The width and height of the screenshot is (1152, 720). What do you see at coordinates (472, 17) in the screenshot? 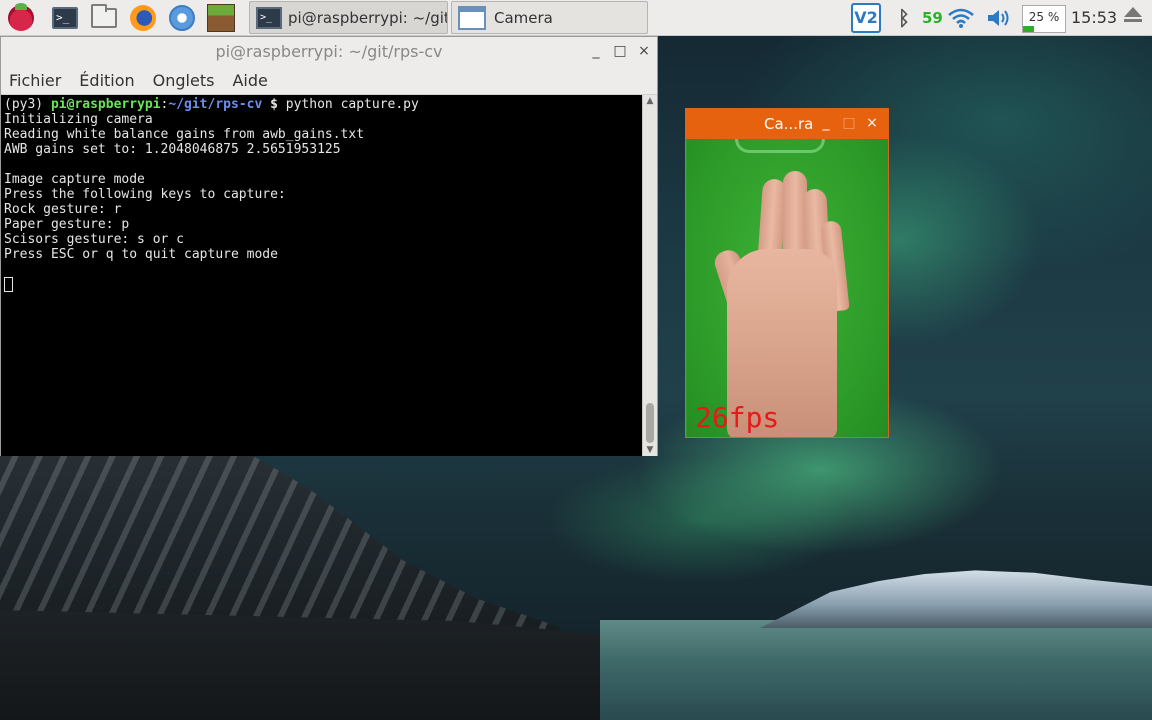
I see `window-icon` at bounding box center [472, 17].